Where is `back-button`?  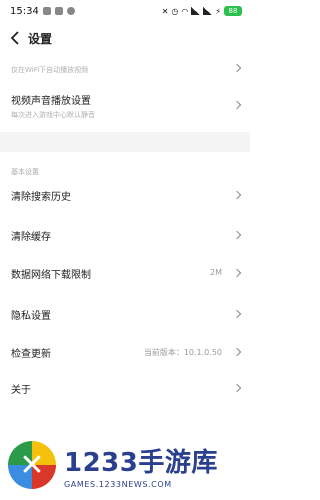 back-button is located at coordinates (15, 38).